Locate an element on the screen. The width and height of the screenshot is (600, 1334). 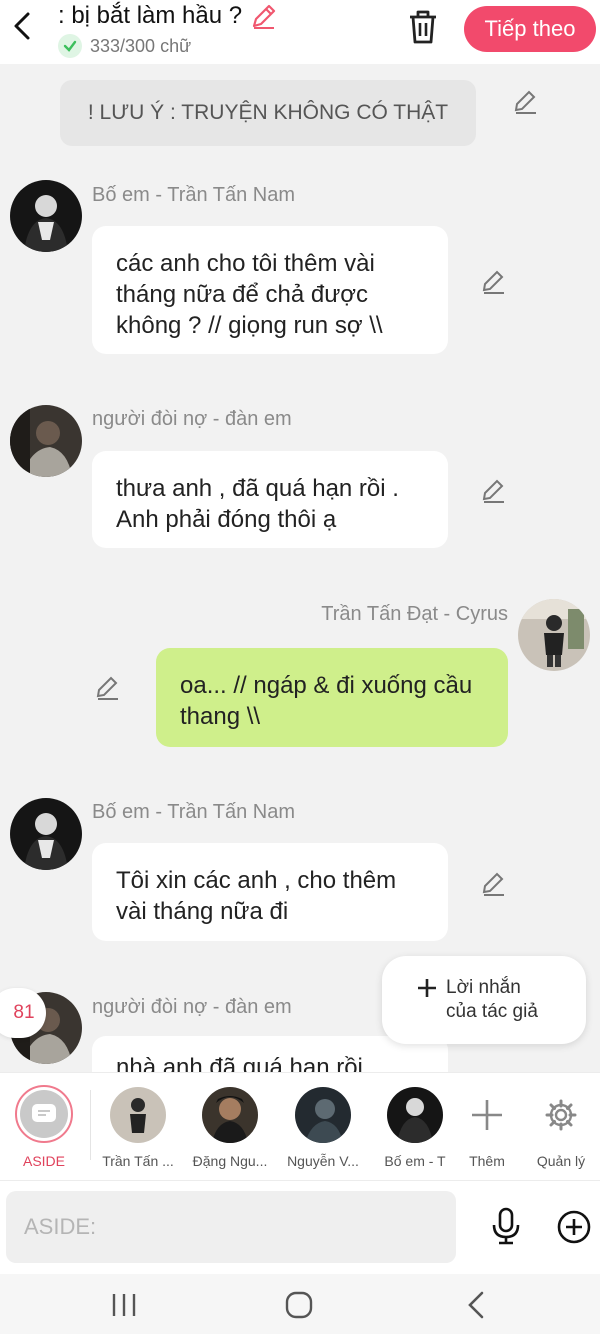
message-text: nhà anh đã quá hạn rồi is located at coordinates (239, 1064).